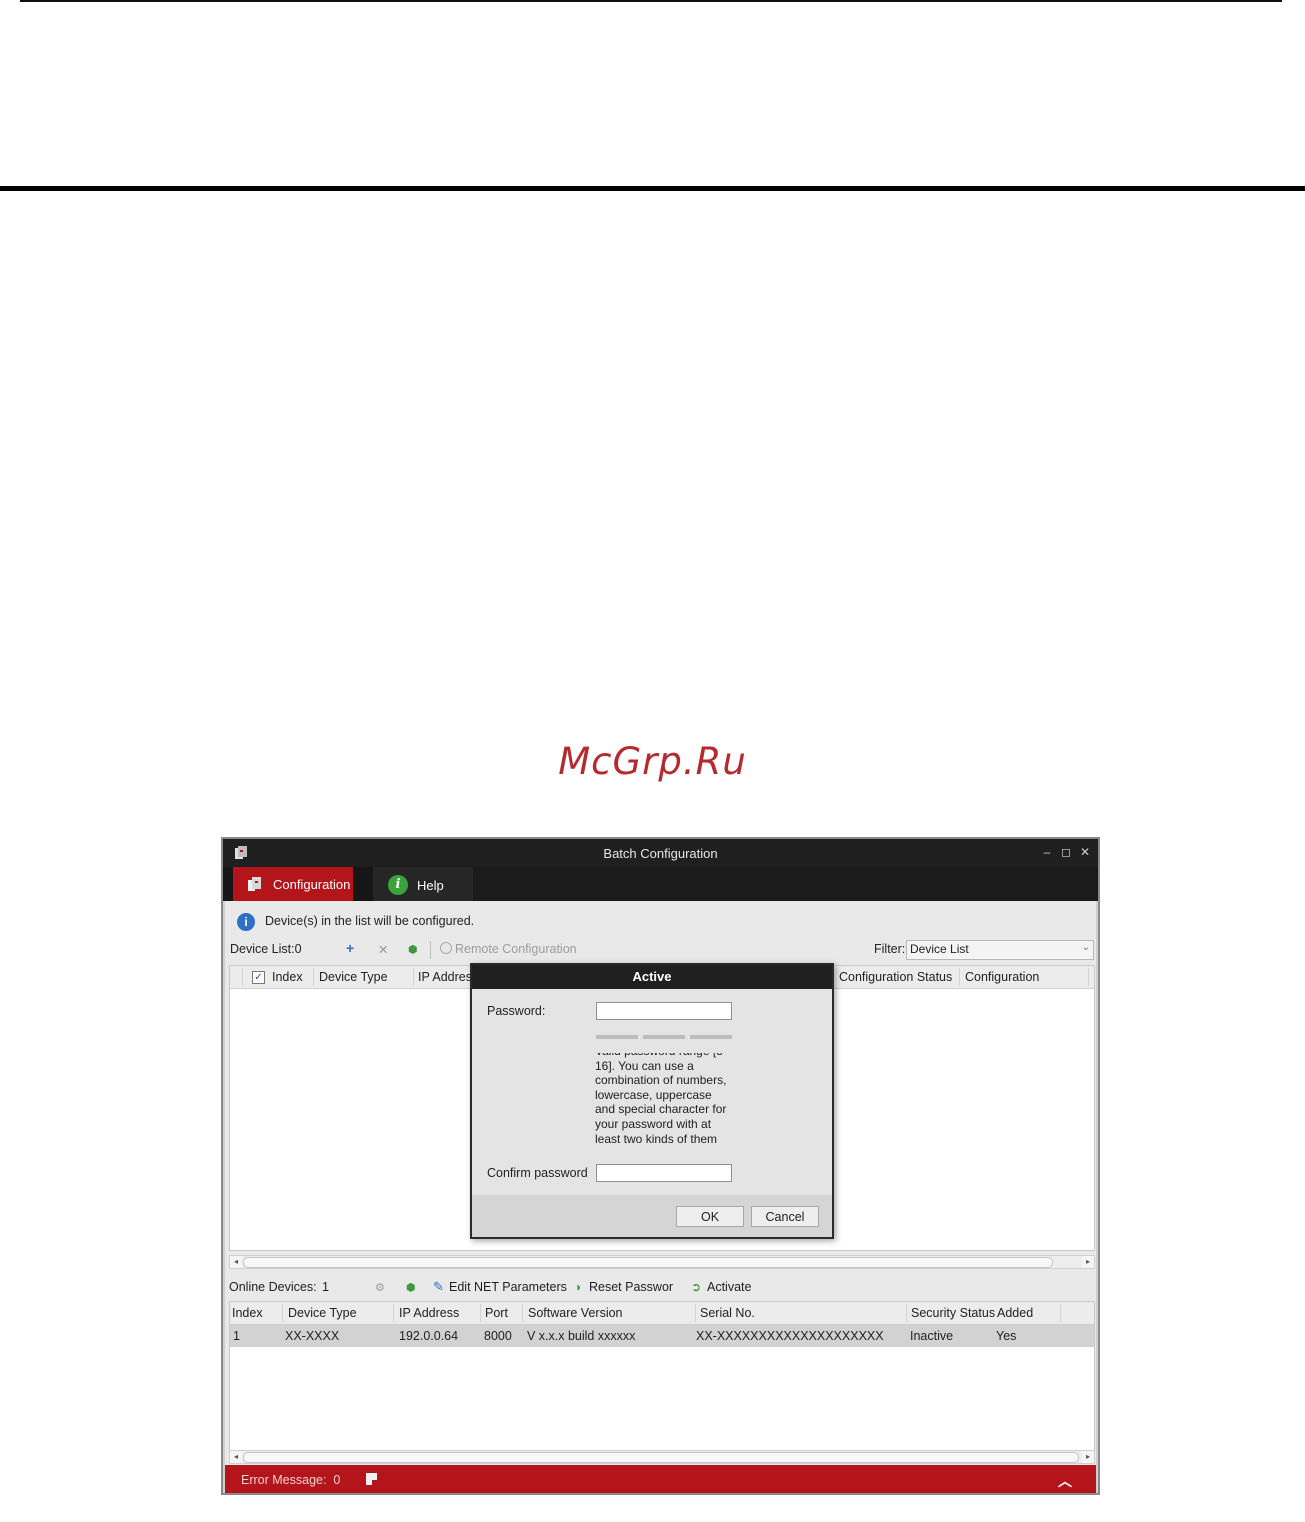 This screenshot has height=1522, width=1305. I want to click on window-title: Batch Configuration, so click(660, 853).